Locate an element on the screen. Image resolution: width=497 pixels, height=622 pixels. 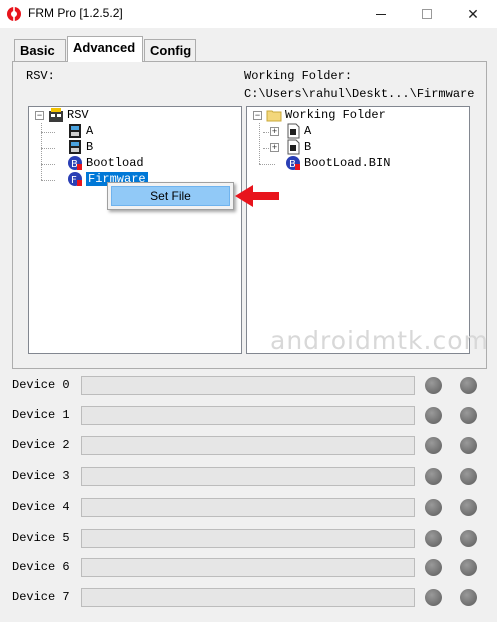
tree-item-bootload-bin: B BootLoad.BIN is located at coordinates (337, 163).